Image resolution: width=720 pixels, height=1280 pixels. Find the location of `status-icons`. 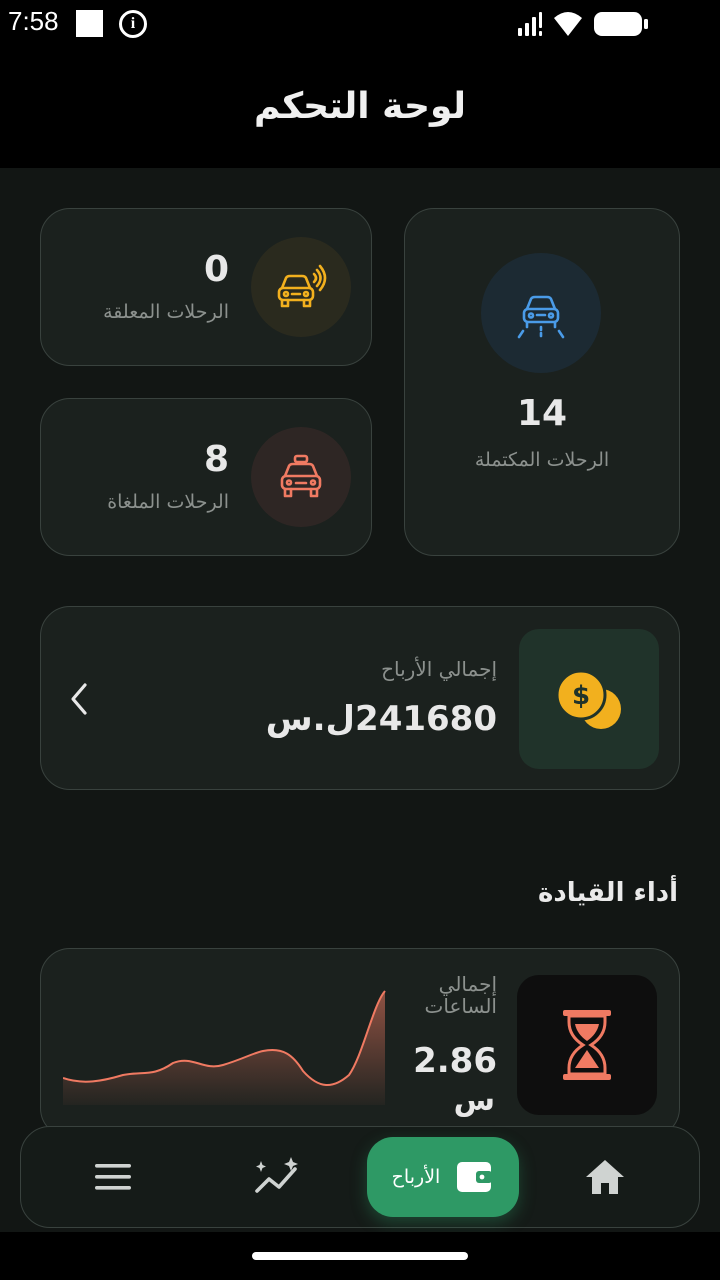

status-icons is located at coordinates (583, 24).